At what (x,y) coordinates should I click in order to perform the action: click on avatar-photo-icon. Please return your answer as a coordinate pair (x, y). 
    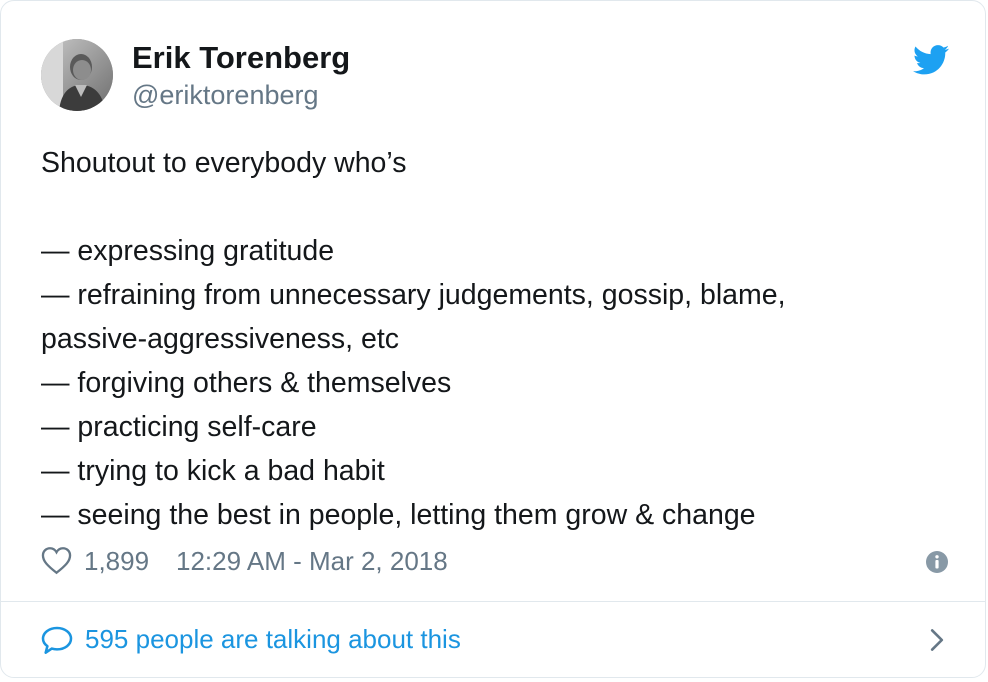
    Looking at the image, I should click on (77, 75).